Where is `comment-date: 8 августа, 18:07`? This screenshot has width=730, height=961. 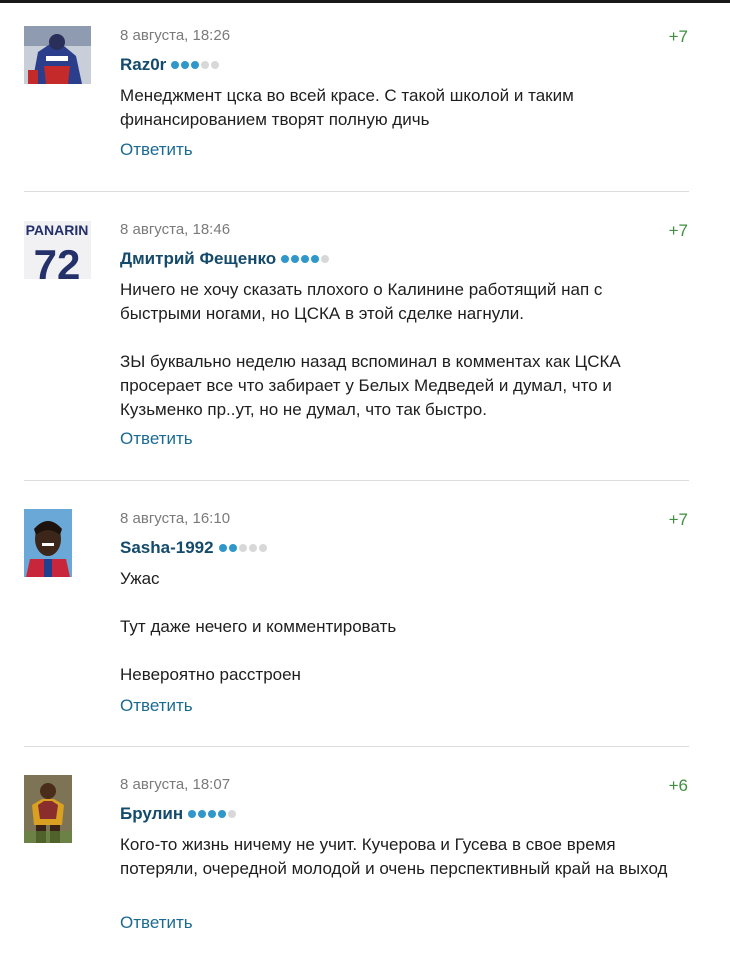
comment-date: 8 августа, 18:07 is located at coordinates (175, 784).